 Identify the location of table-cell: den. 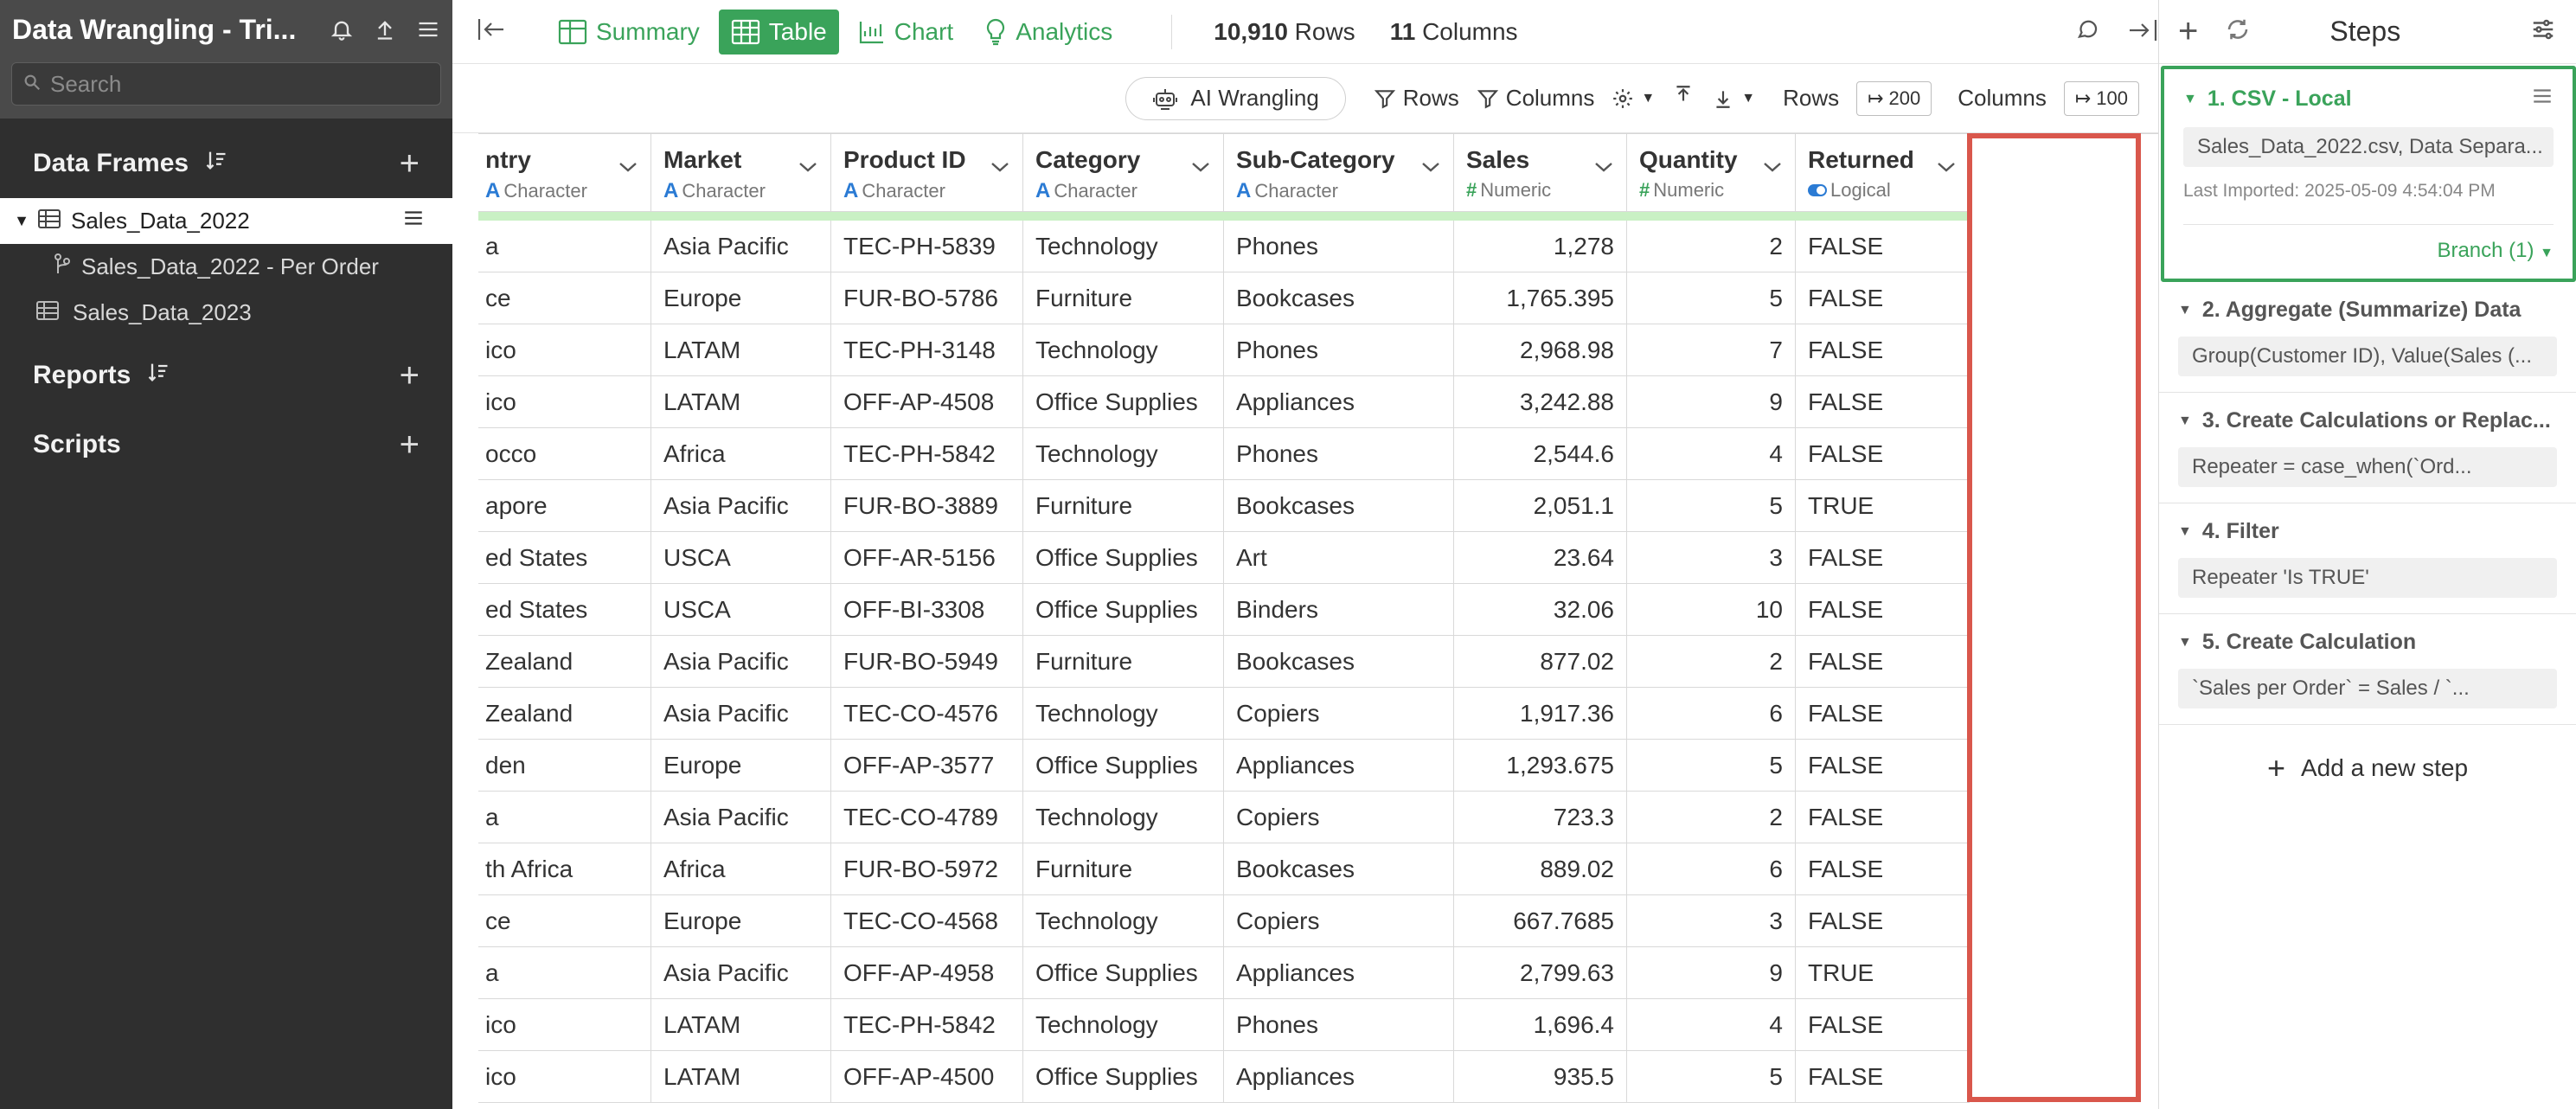
(564, 766).